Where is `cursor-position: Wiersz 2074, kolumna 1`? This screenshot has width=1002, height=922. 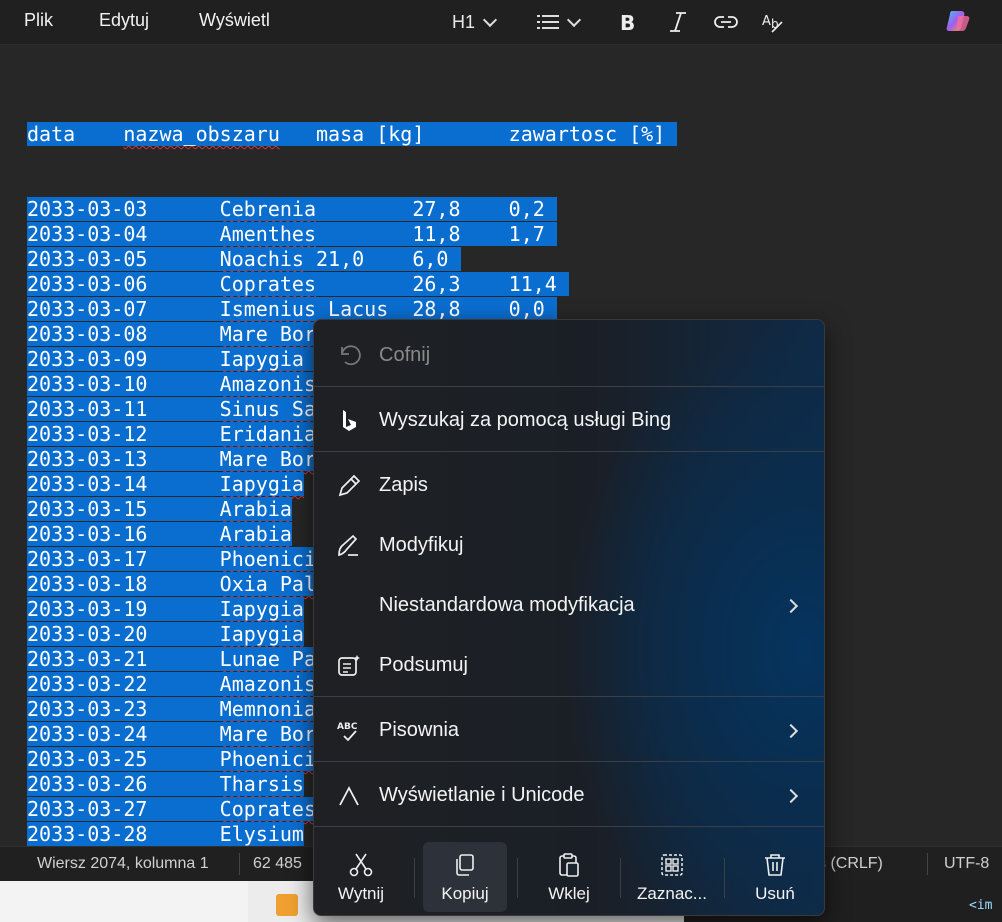 cursor-position: Wiersz 2074, kolumna 1 is located at coordinates (123, 863).